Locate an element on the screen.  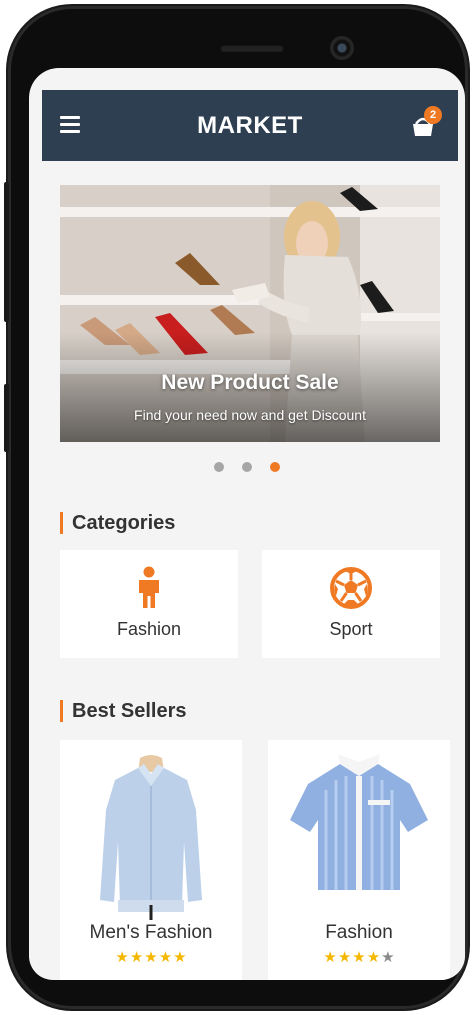
carousel-indicator is located at coordinates (247, 467).